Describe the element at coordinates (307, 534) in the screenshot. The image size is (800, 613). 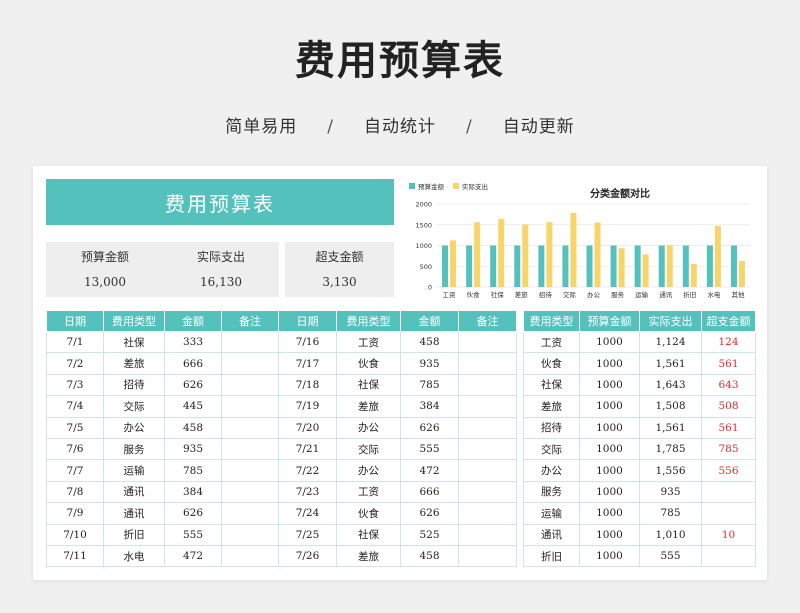
I see `table-cell: 7/25` at that location.